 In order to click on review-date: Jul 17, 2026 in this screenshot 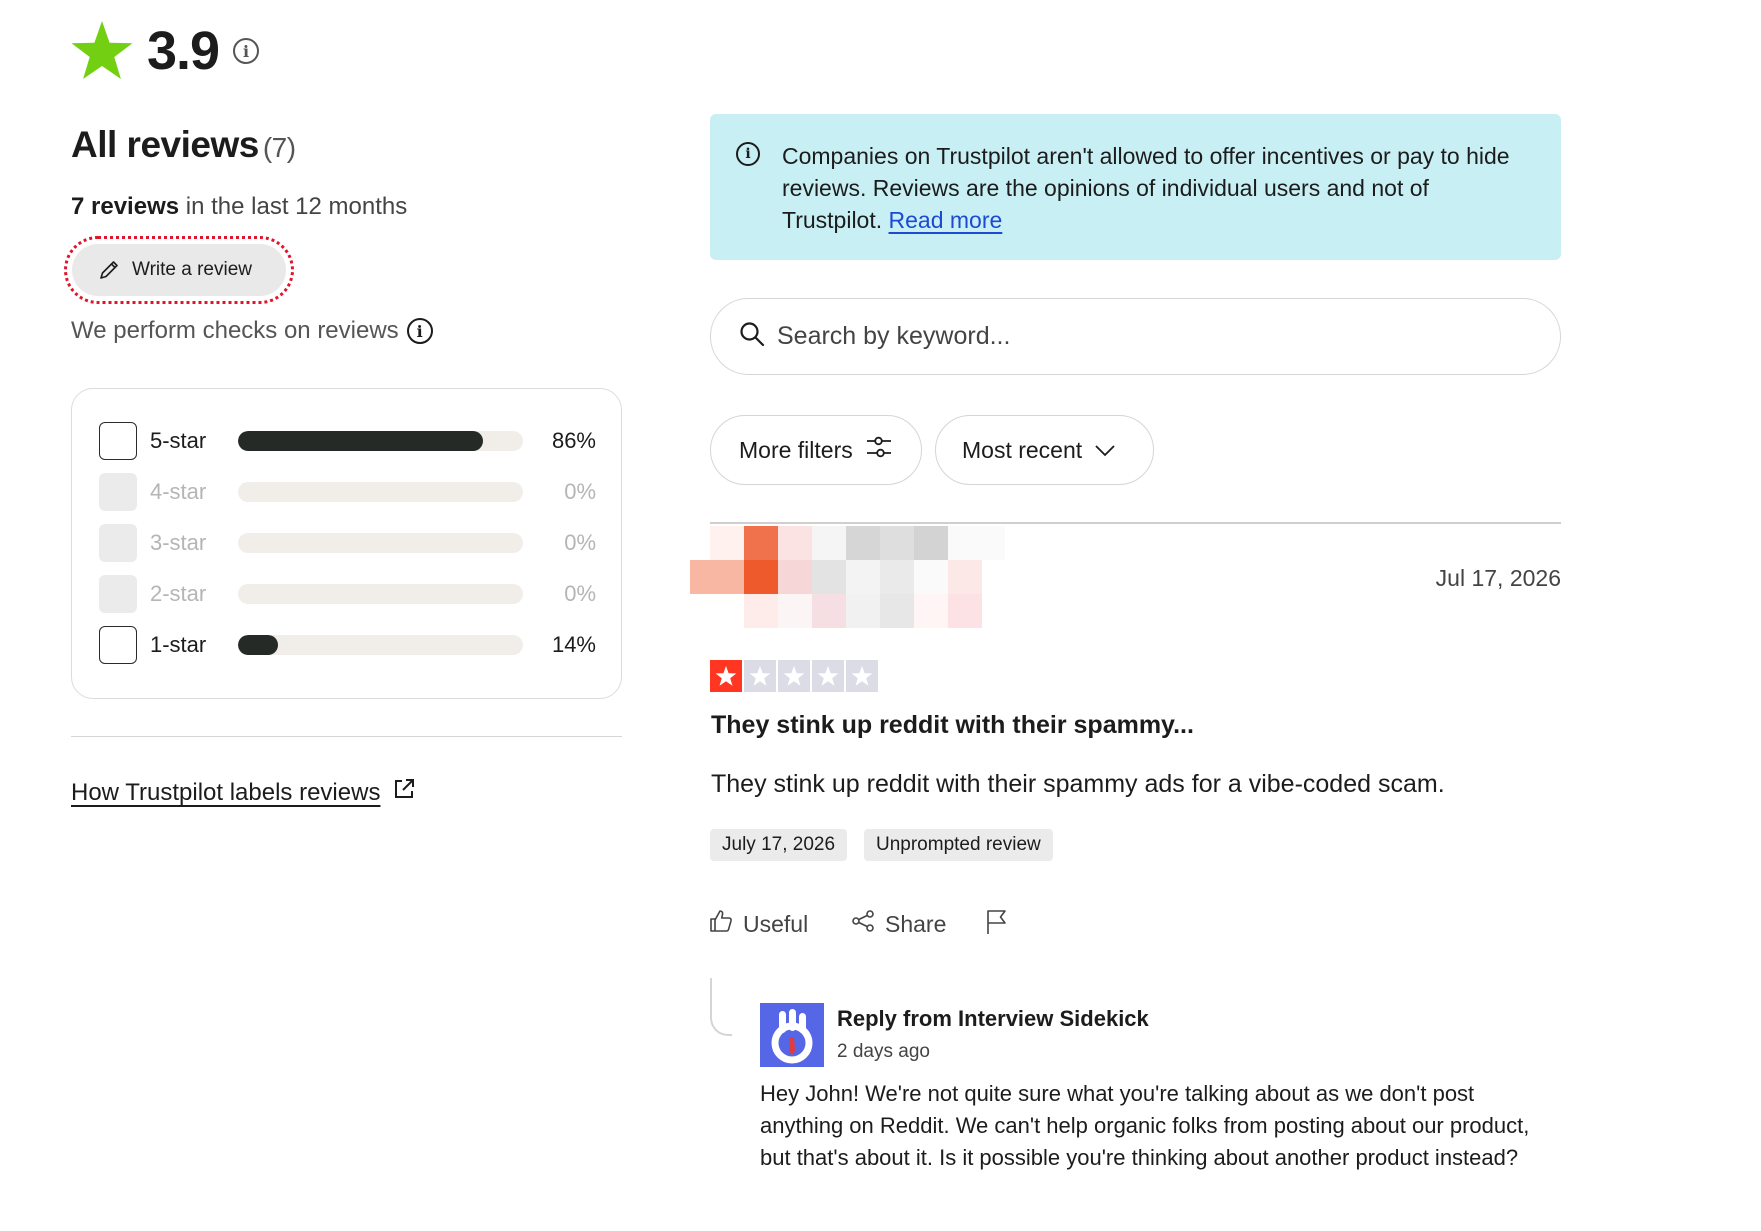, I will do `click(1498, 578)`.